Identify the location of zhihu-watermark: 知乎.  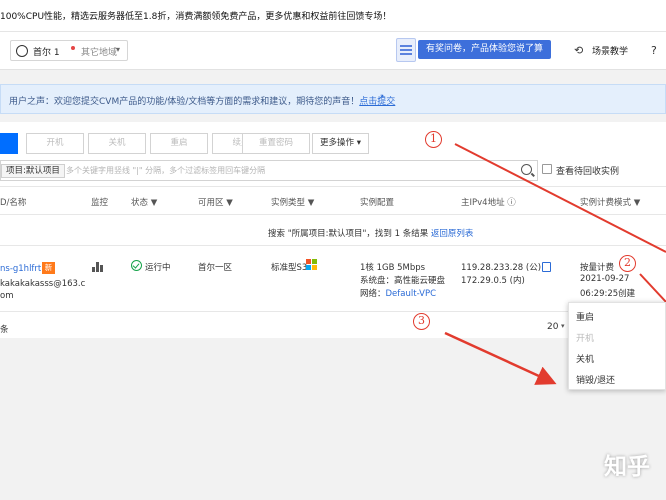
(627, 467).